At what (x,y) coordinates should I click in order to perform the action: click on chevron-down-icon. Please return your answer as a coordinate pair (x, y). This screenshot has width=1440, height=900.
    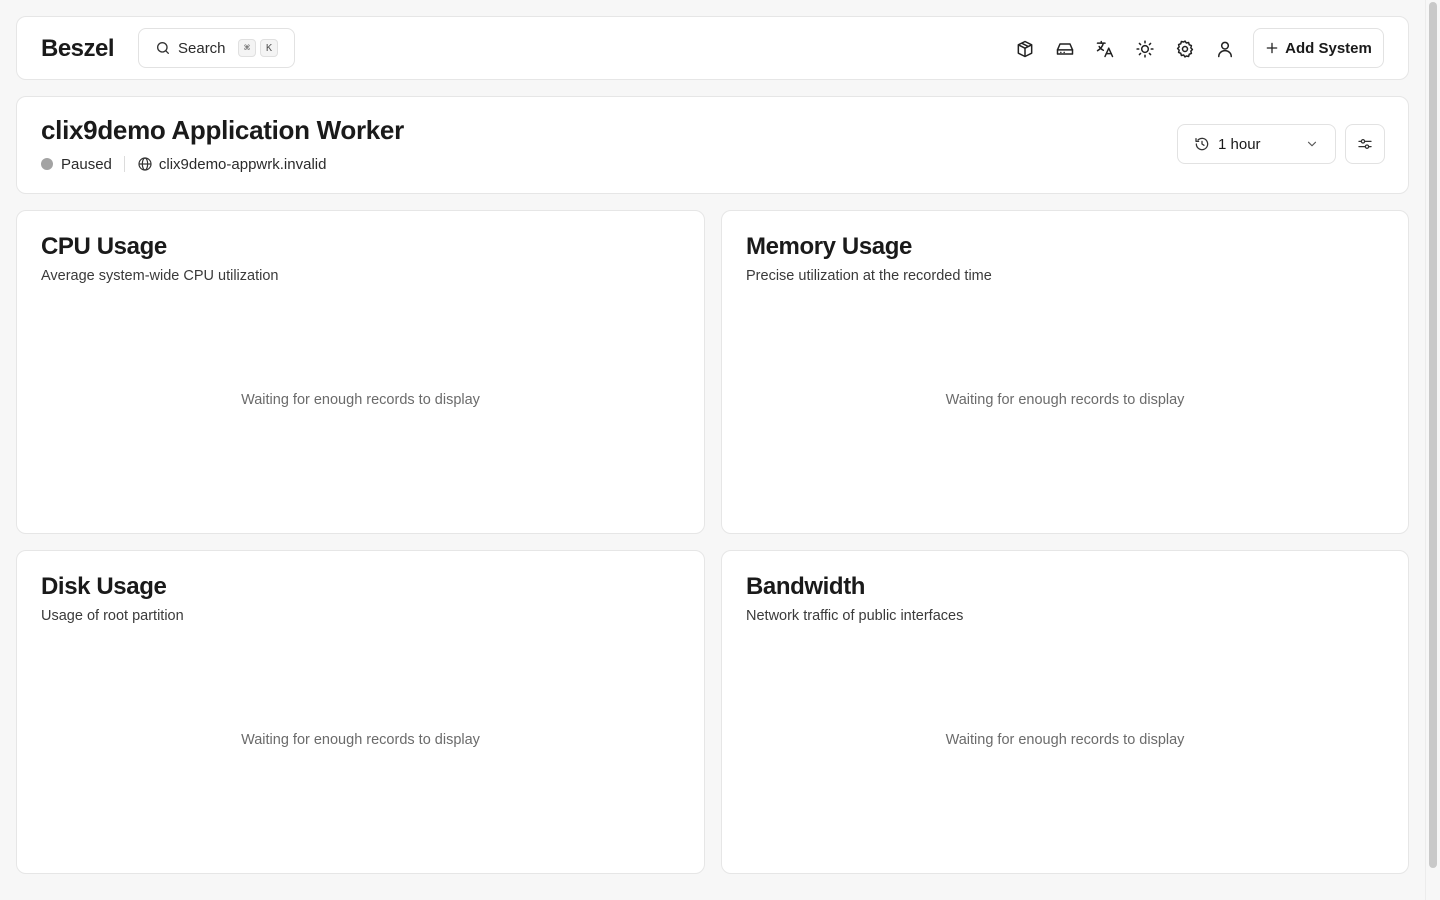
    Looking at the image, I should click on (1312, 144).